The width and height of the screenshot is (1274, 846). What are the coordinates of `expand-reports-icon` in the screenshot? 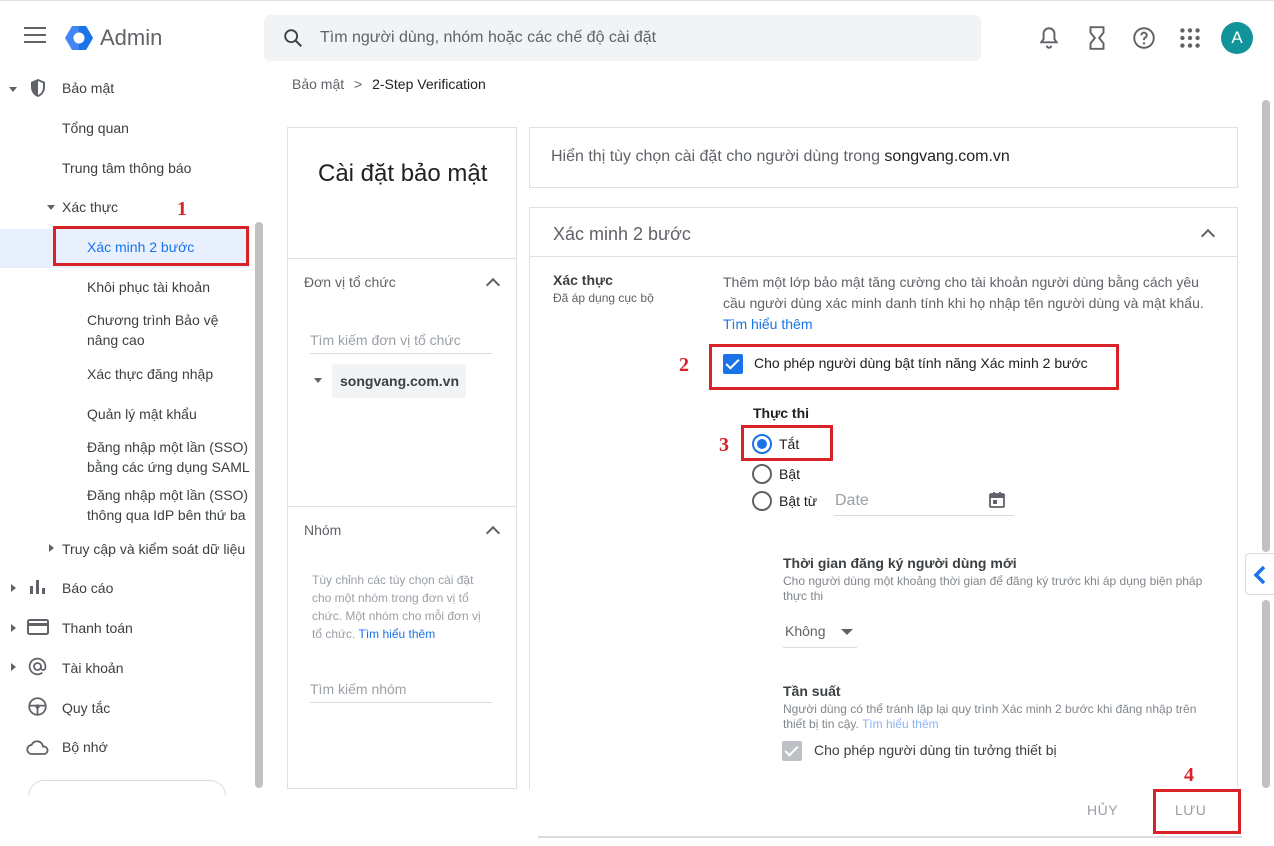 It's located at (13, 588).